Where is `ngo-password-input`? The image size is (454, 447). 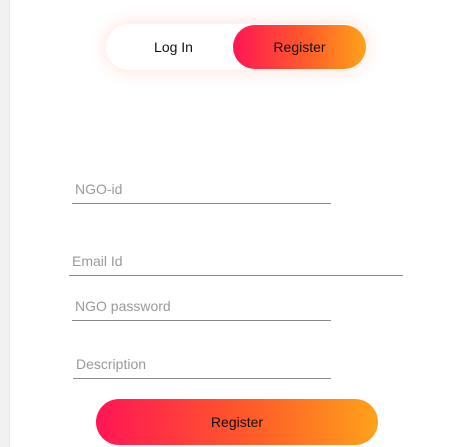 ngo-password-input is located at coordinates (201, 308).